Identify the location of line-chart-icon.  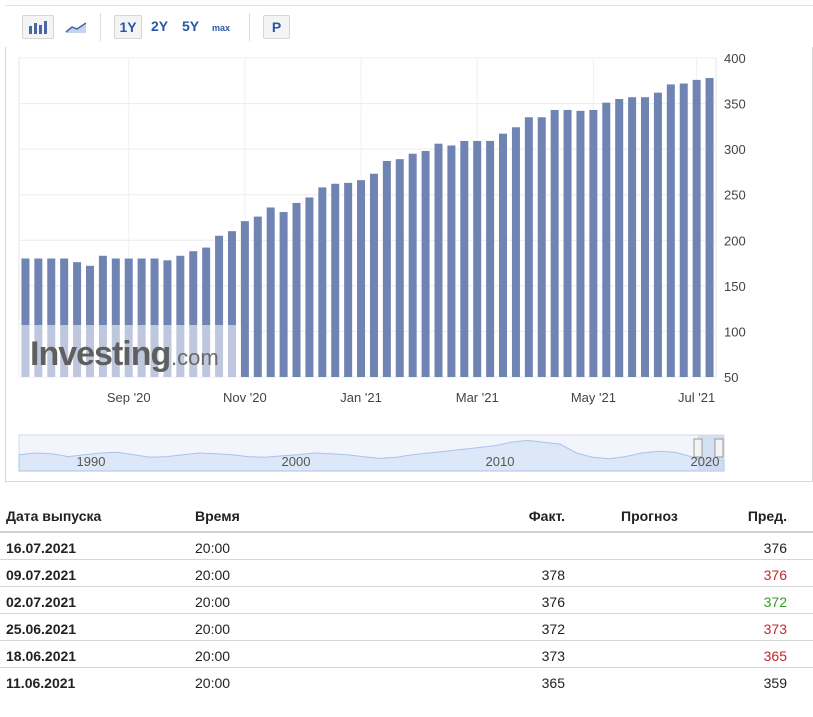
(76, 27).